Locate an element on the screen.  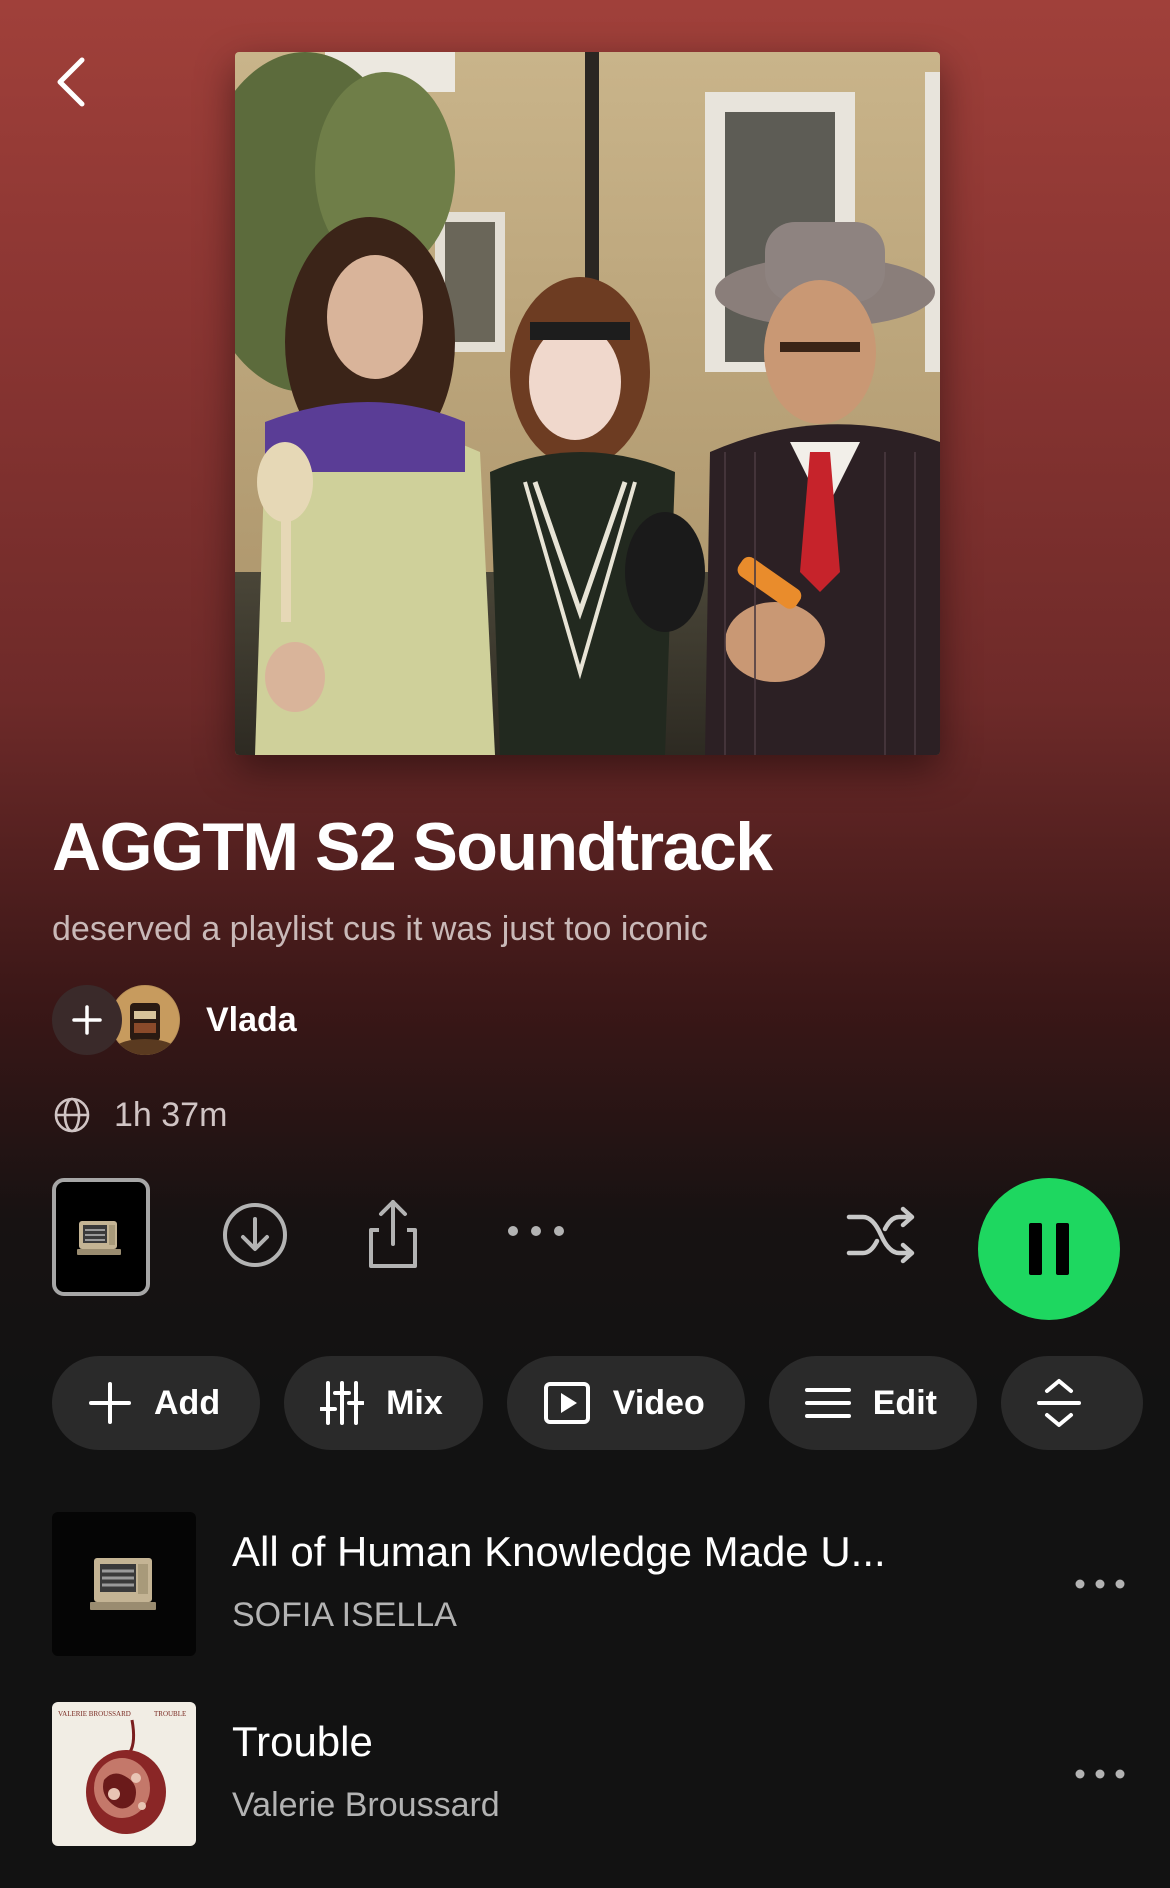
playlist-title: AGGTM S2 Soundtrack is located at coordinates (412, 847).